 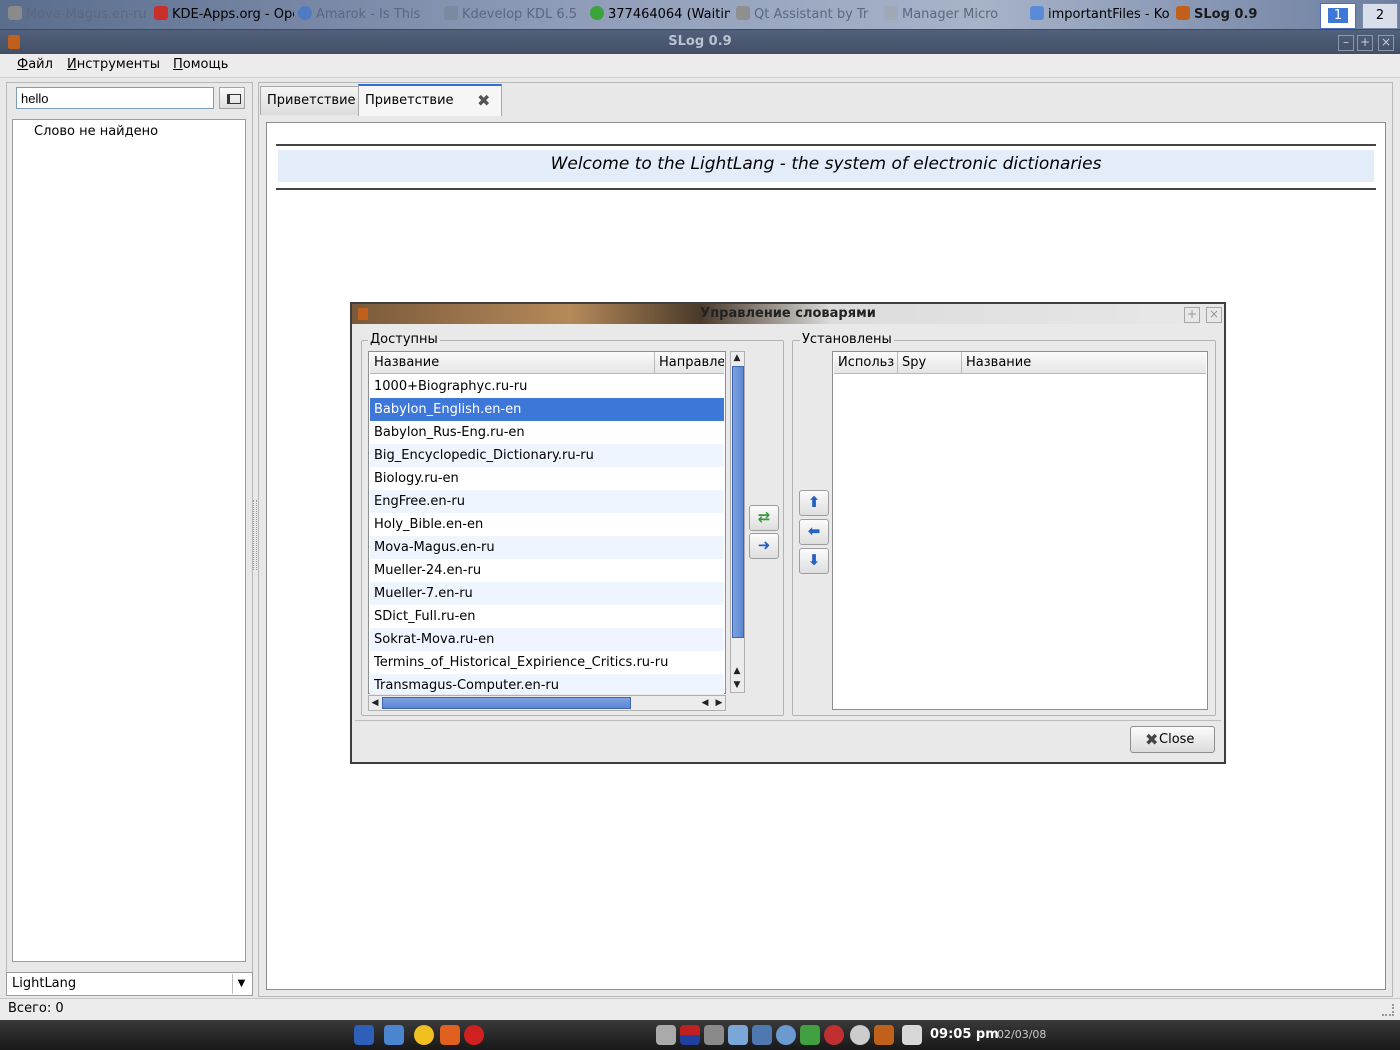 I want to click on task-item-konqueror: importantFiles - Kon, so click(x=1098, y=15).